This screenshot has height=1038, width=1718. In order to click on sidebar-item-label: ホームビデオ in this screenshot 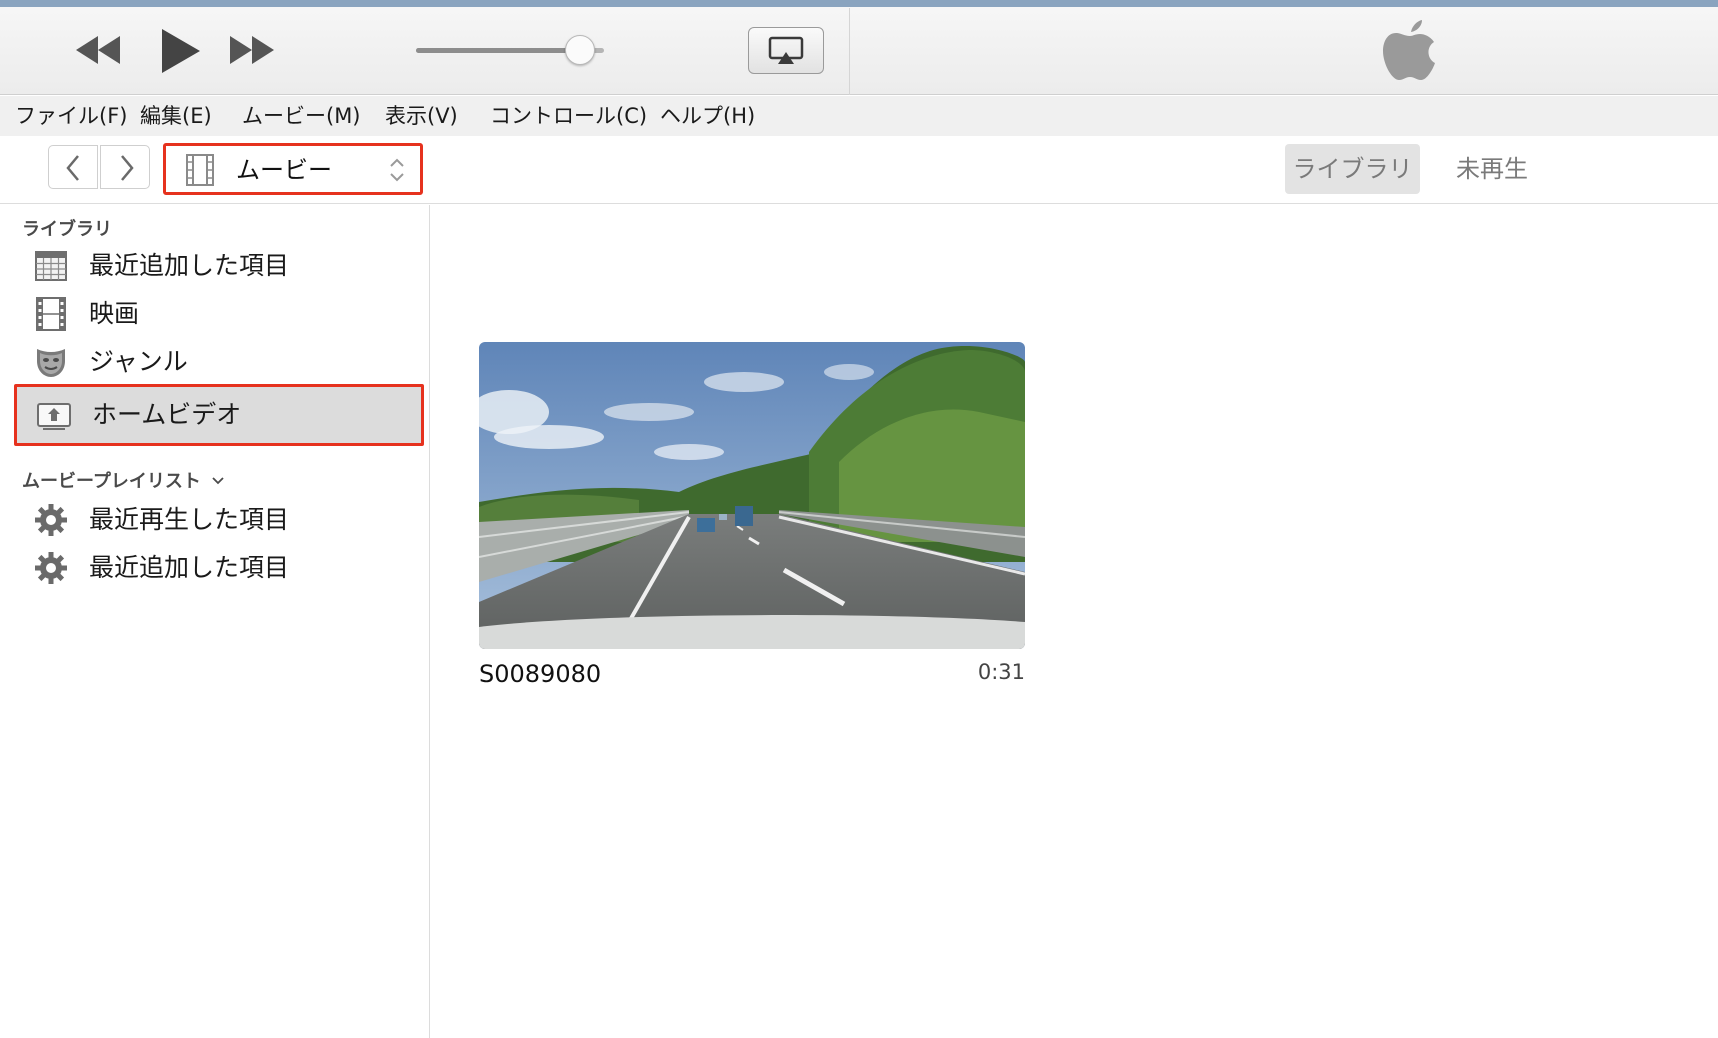, I will do `click(167, 414)`.